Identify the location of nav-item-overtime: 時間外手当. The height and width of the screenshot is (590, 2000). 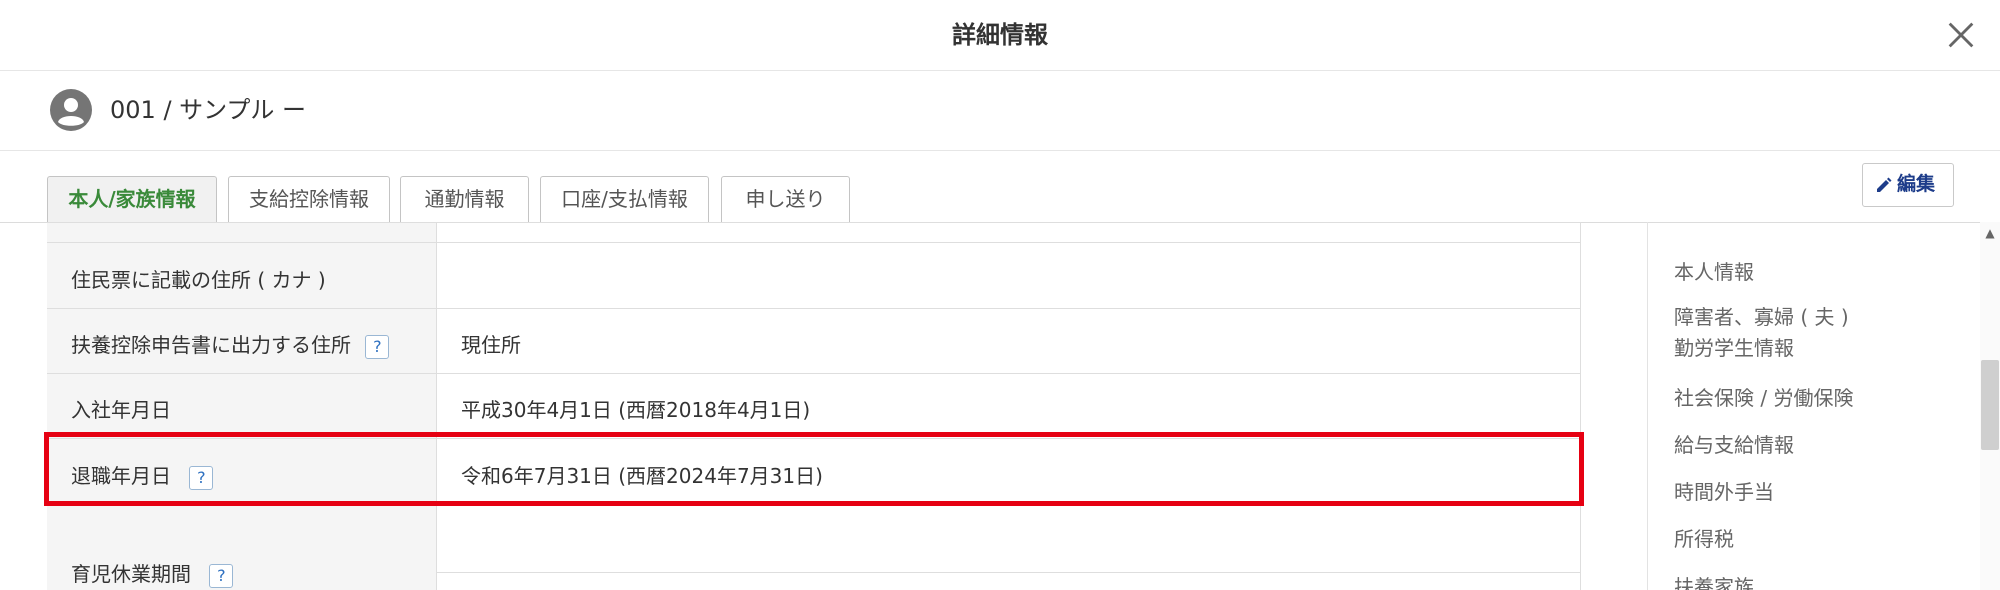
(1724, 492).